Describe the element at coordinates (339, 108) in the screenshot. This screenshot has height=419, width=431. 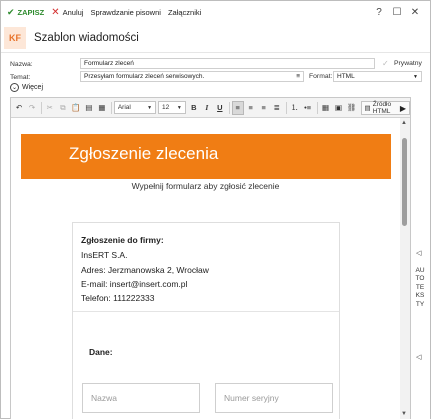
I see `image-icon: ▣` at that location.